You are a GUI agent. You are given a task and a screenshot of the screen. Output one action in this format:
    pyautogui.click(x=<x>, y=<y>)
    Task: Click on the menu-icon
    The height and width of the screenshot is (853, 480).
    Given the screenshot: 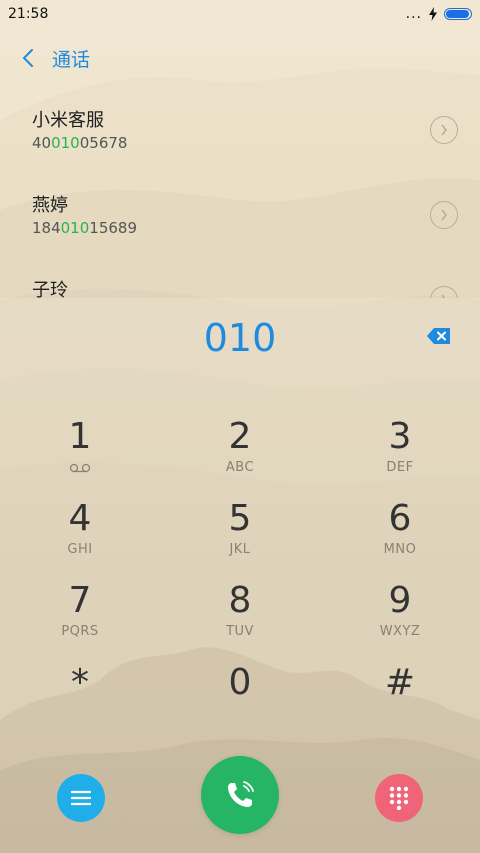 What is the action you would take?
    pyautogui.click(x=81, y=798)
    